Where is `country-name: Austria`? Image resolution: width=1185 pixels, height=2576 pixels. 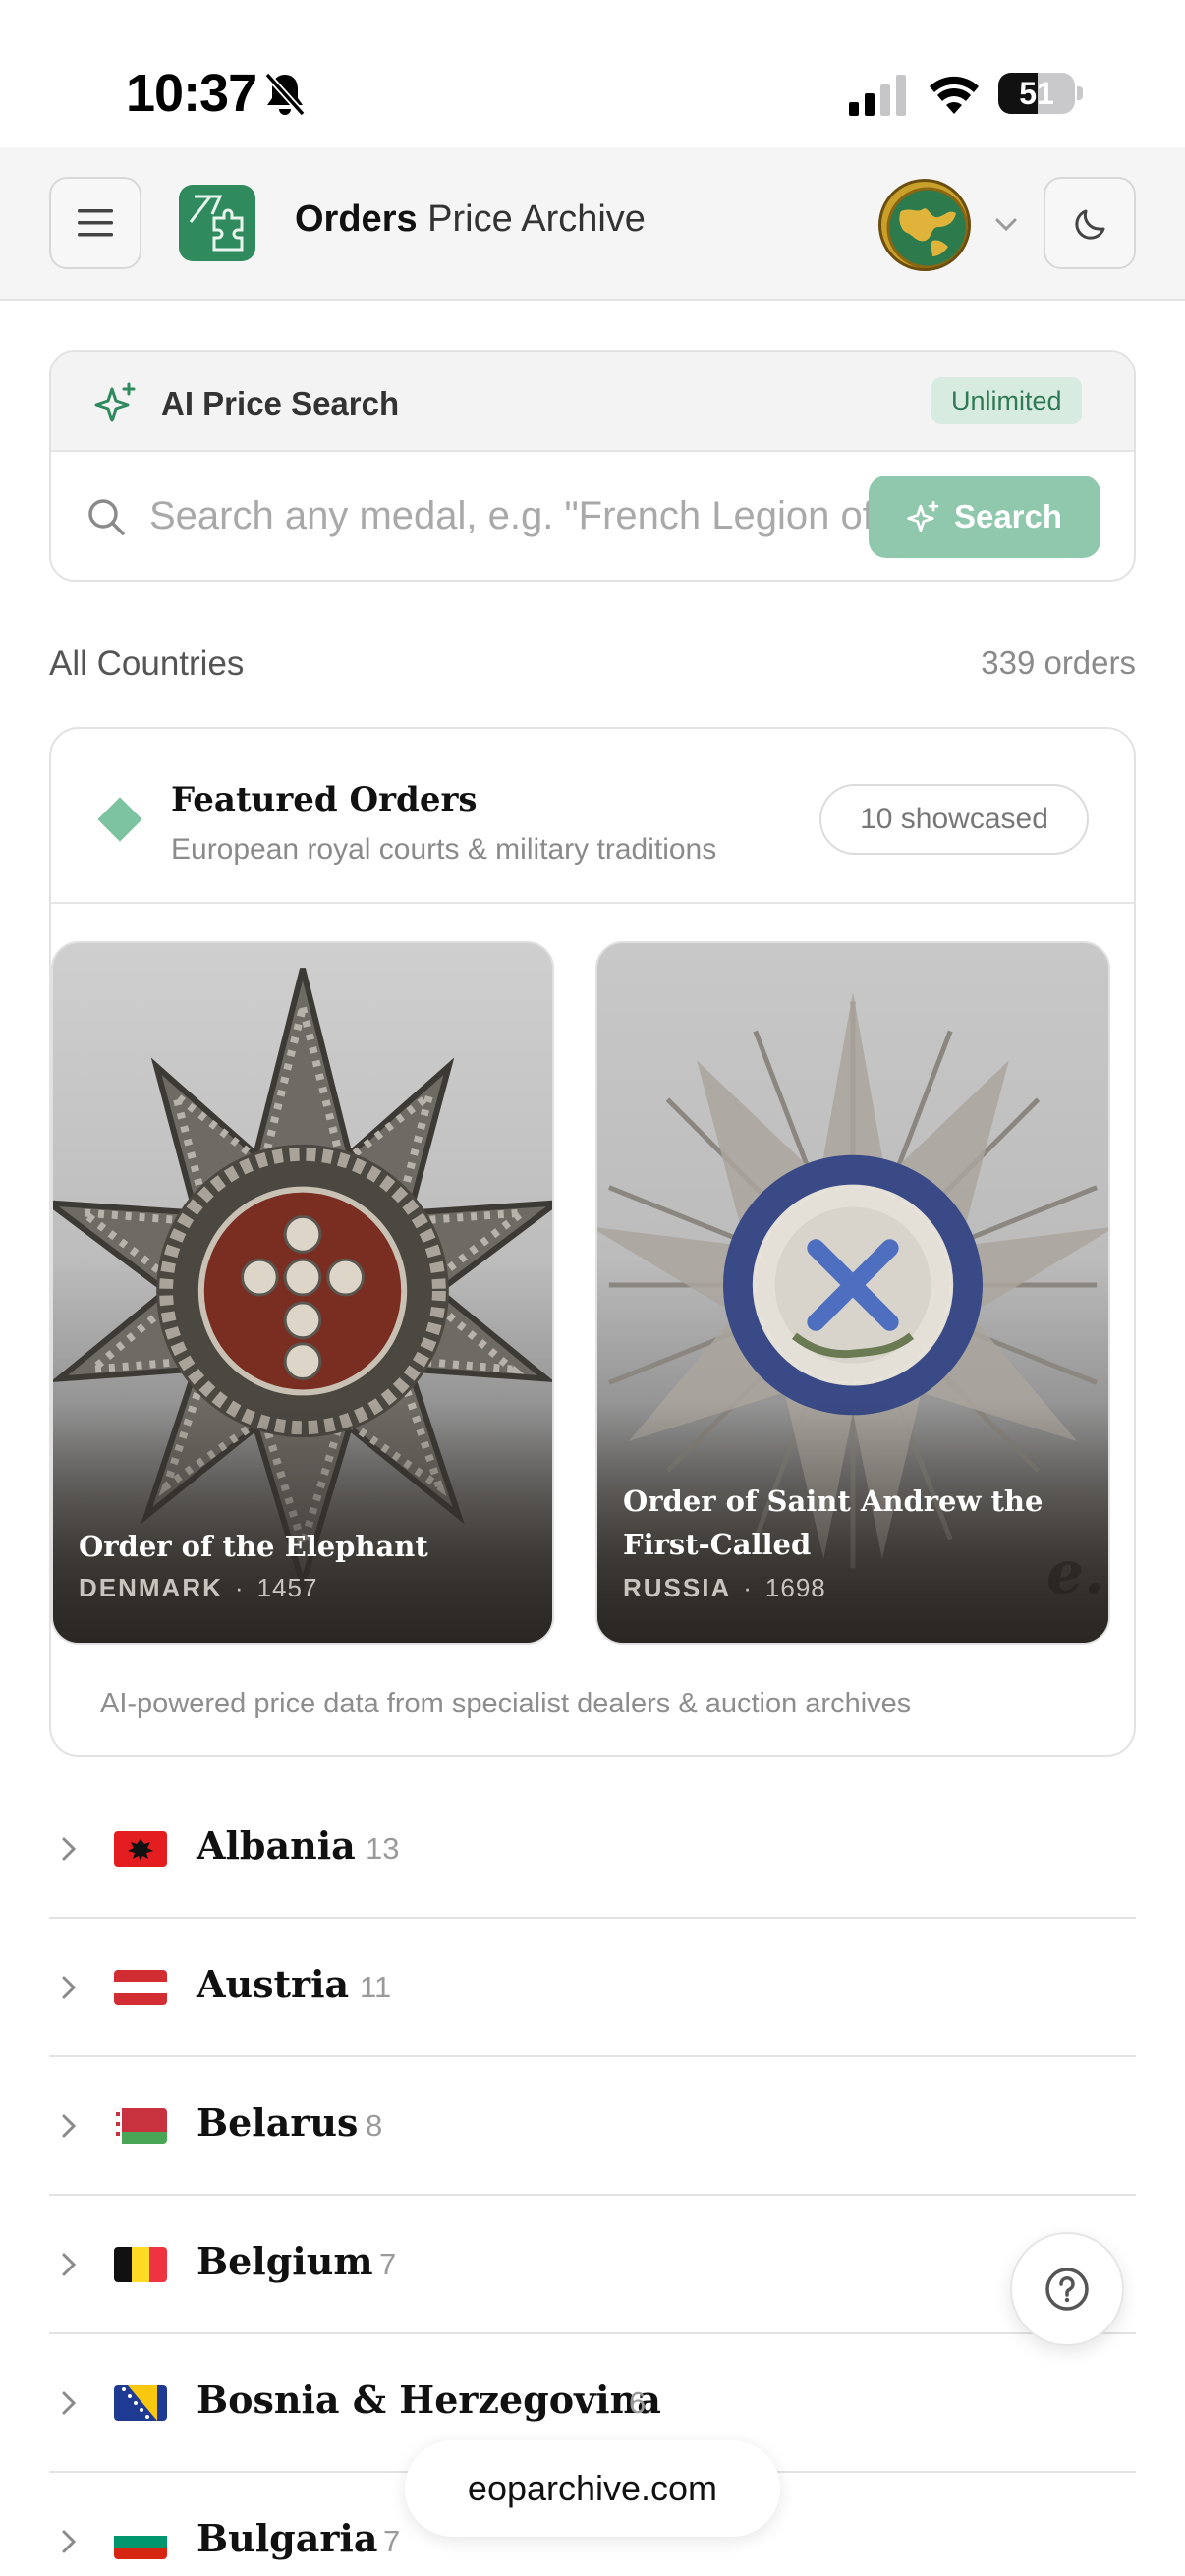 country-name: Austria is located at coordinates (274, 1984).